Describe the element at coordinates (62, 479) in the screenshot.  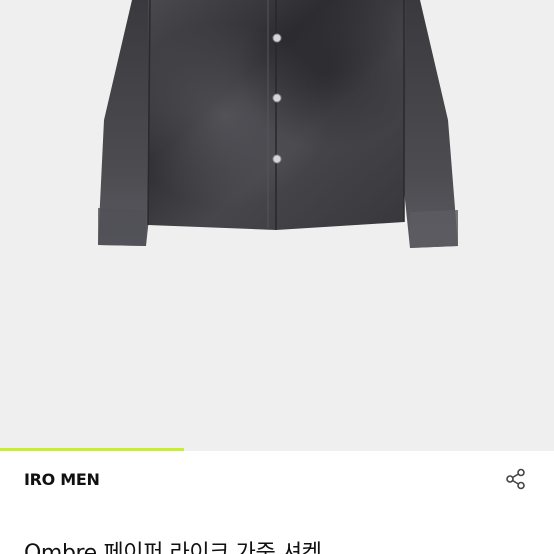
I see `brand-name: IRO MEN` at that location.